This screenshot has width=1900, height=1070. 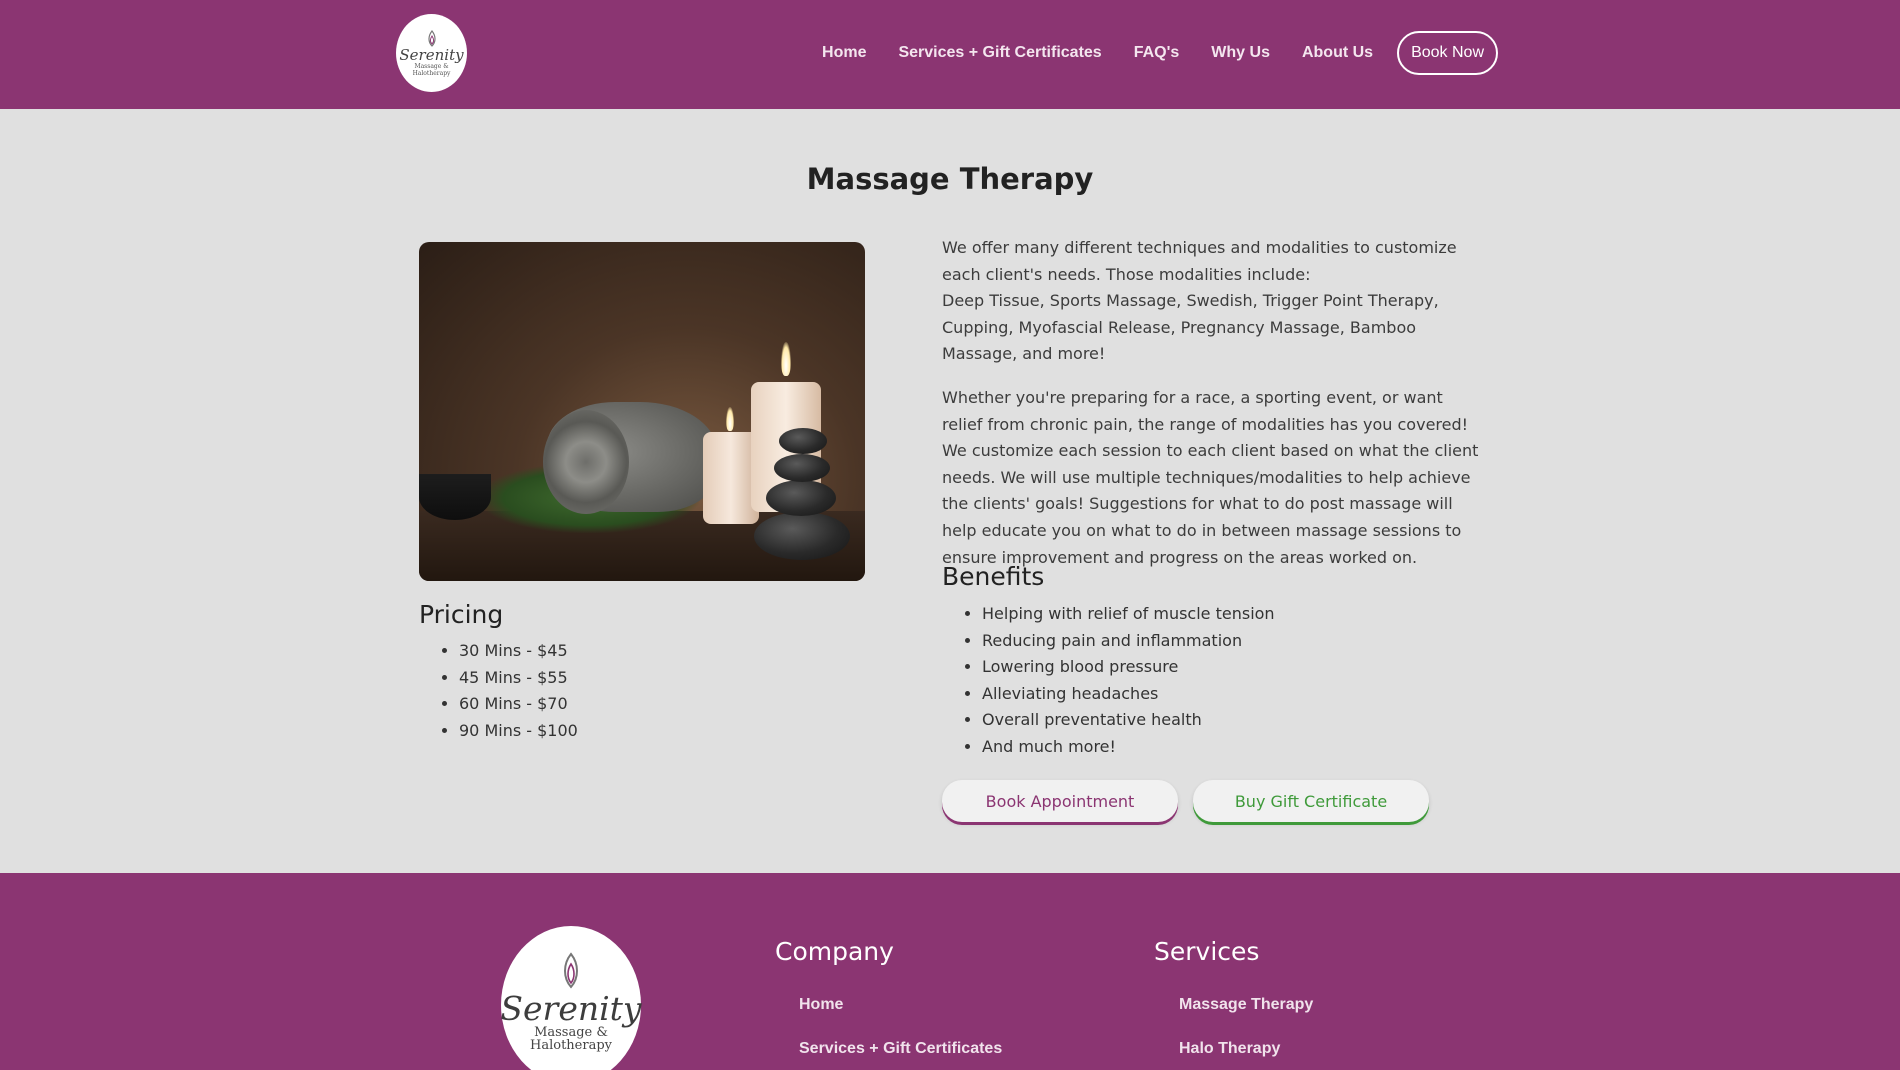 What do you see at coordinates (1128, 747) in the screenshot?
I see `benefit-item: And much more!` at bounding box center [1128, 747].